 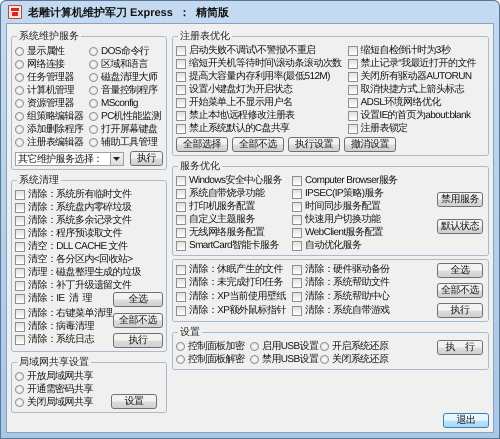 I want to click on action-button: 默认状态, so click(x=460, y=226).